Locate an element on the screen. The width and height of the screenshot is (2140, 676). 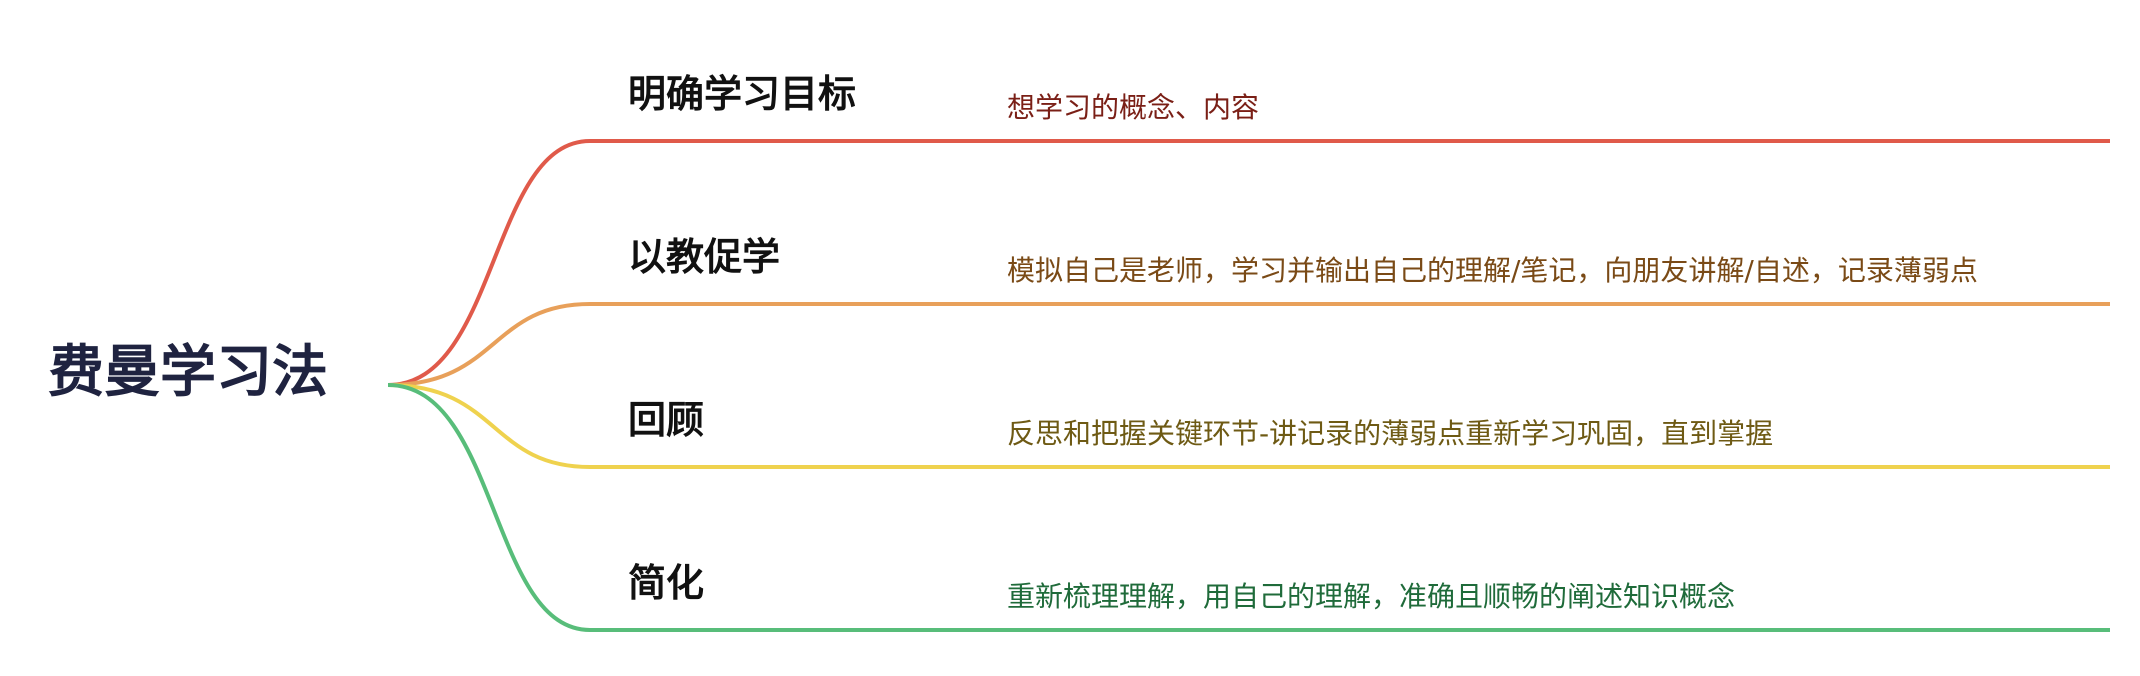
branch-connector-teach is located at coordinates (1248, 344).